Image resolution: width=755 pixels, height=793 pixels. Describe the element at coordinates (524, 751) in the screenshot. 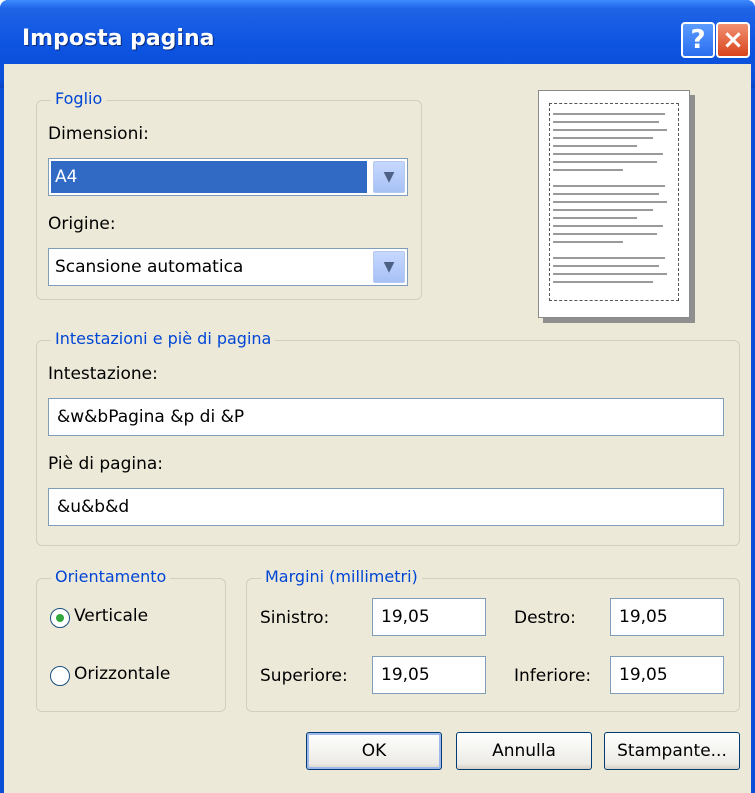

I see `cancel-button: Annulla` at that location.